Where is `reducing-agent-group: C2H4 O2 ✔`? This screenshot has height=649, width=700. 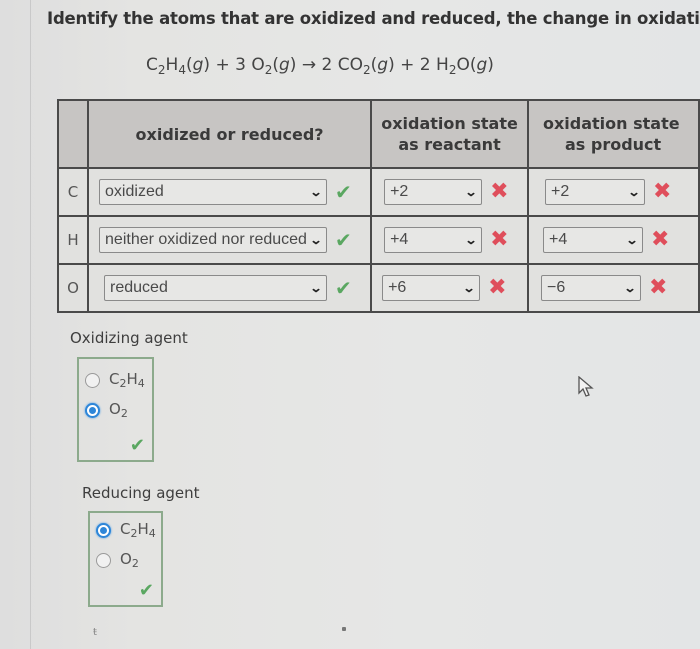 reducing-agent-group: C2H4 O2 ✔ is located at coordinates (125, 559).